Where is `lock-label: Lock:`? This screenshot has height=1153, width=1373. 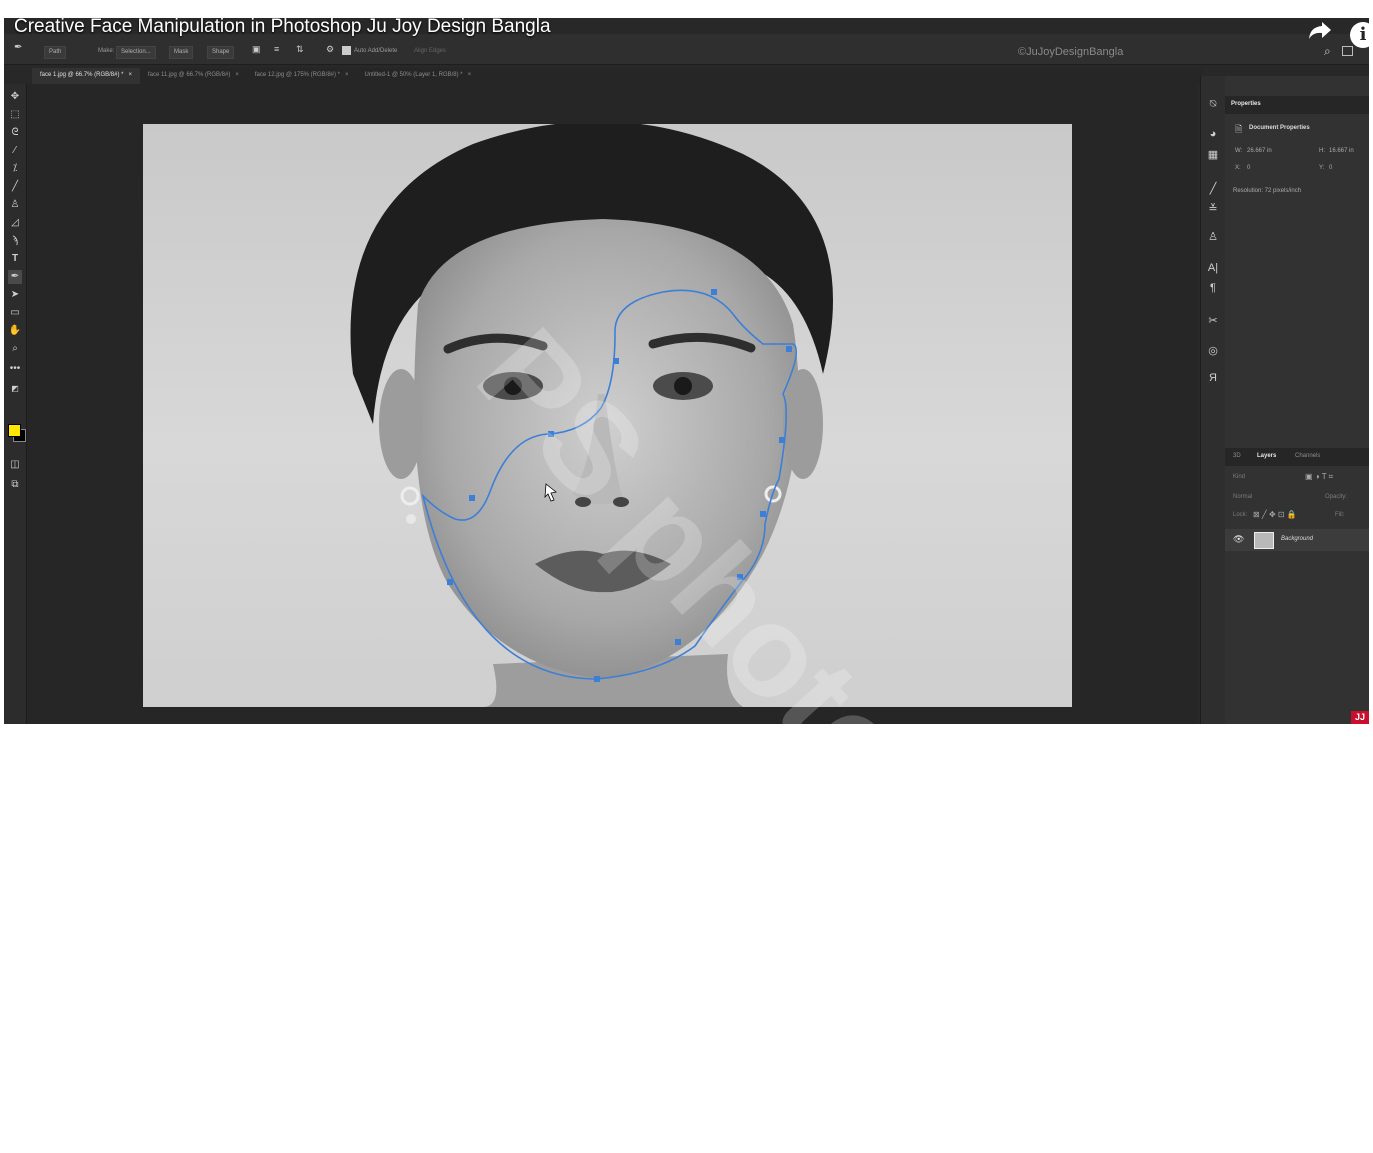 lock-label: Lock: is located at coordinates (1240, 515).